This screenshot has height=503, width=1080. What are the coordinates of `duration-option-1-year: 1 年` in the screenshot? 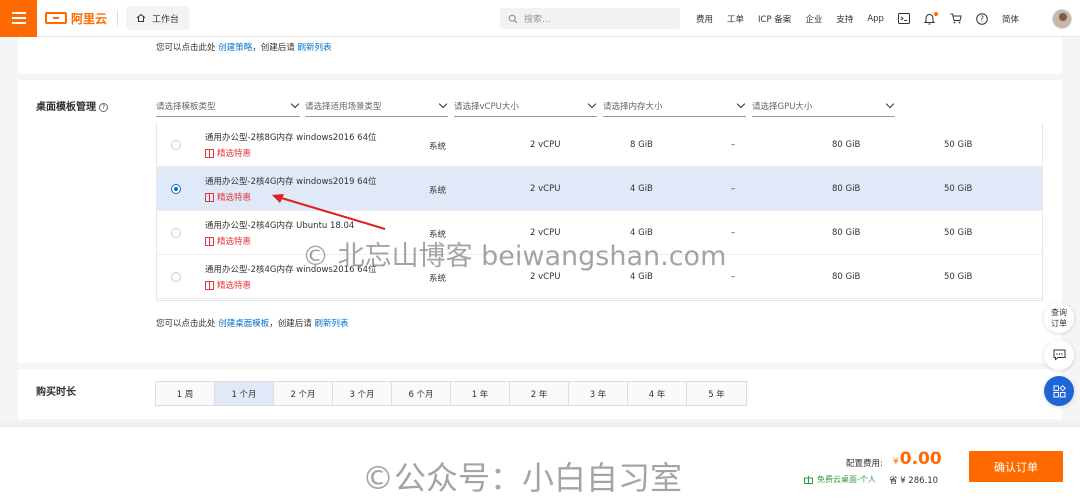 It's located at (480, 393).